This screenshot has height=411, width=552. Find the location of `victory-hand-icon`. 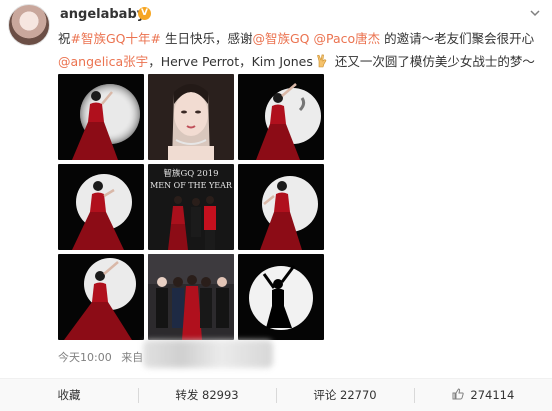

victory-hand-icon is located at coordinates (322, 60).